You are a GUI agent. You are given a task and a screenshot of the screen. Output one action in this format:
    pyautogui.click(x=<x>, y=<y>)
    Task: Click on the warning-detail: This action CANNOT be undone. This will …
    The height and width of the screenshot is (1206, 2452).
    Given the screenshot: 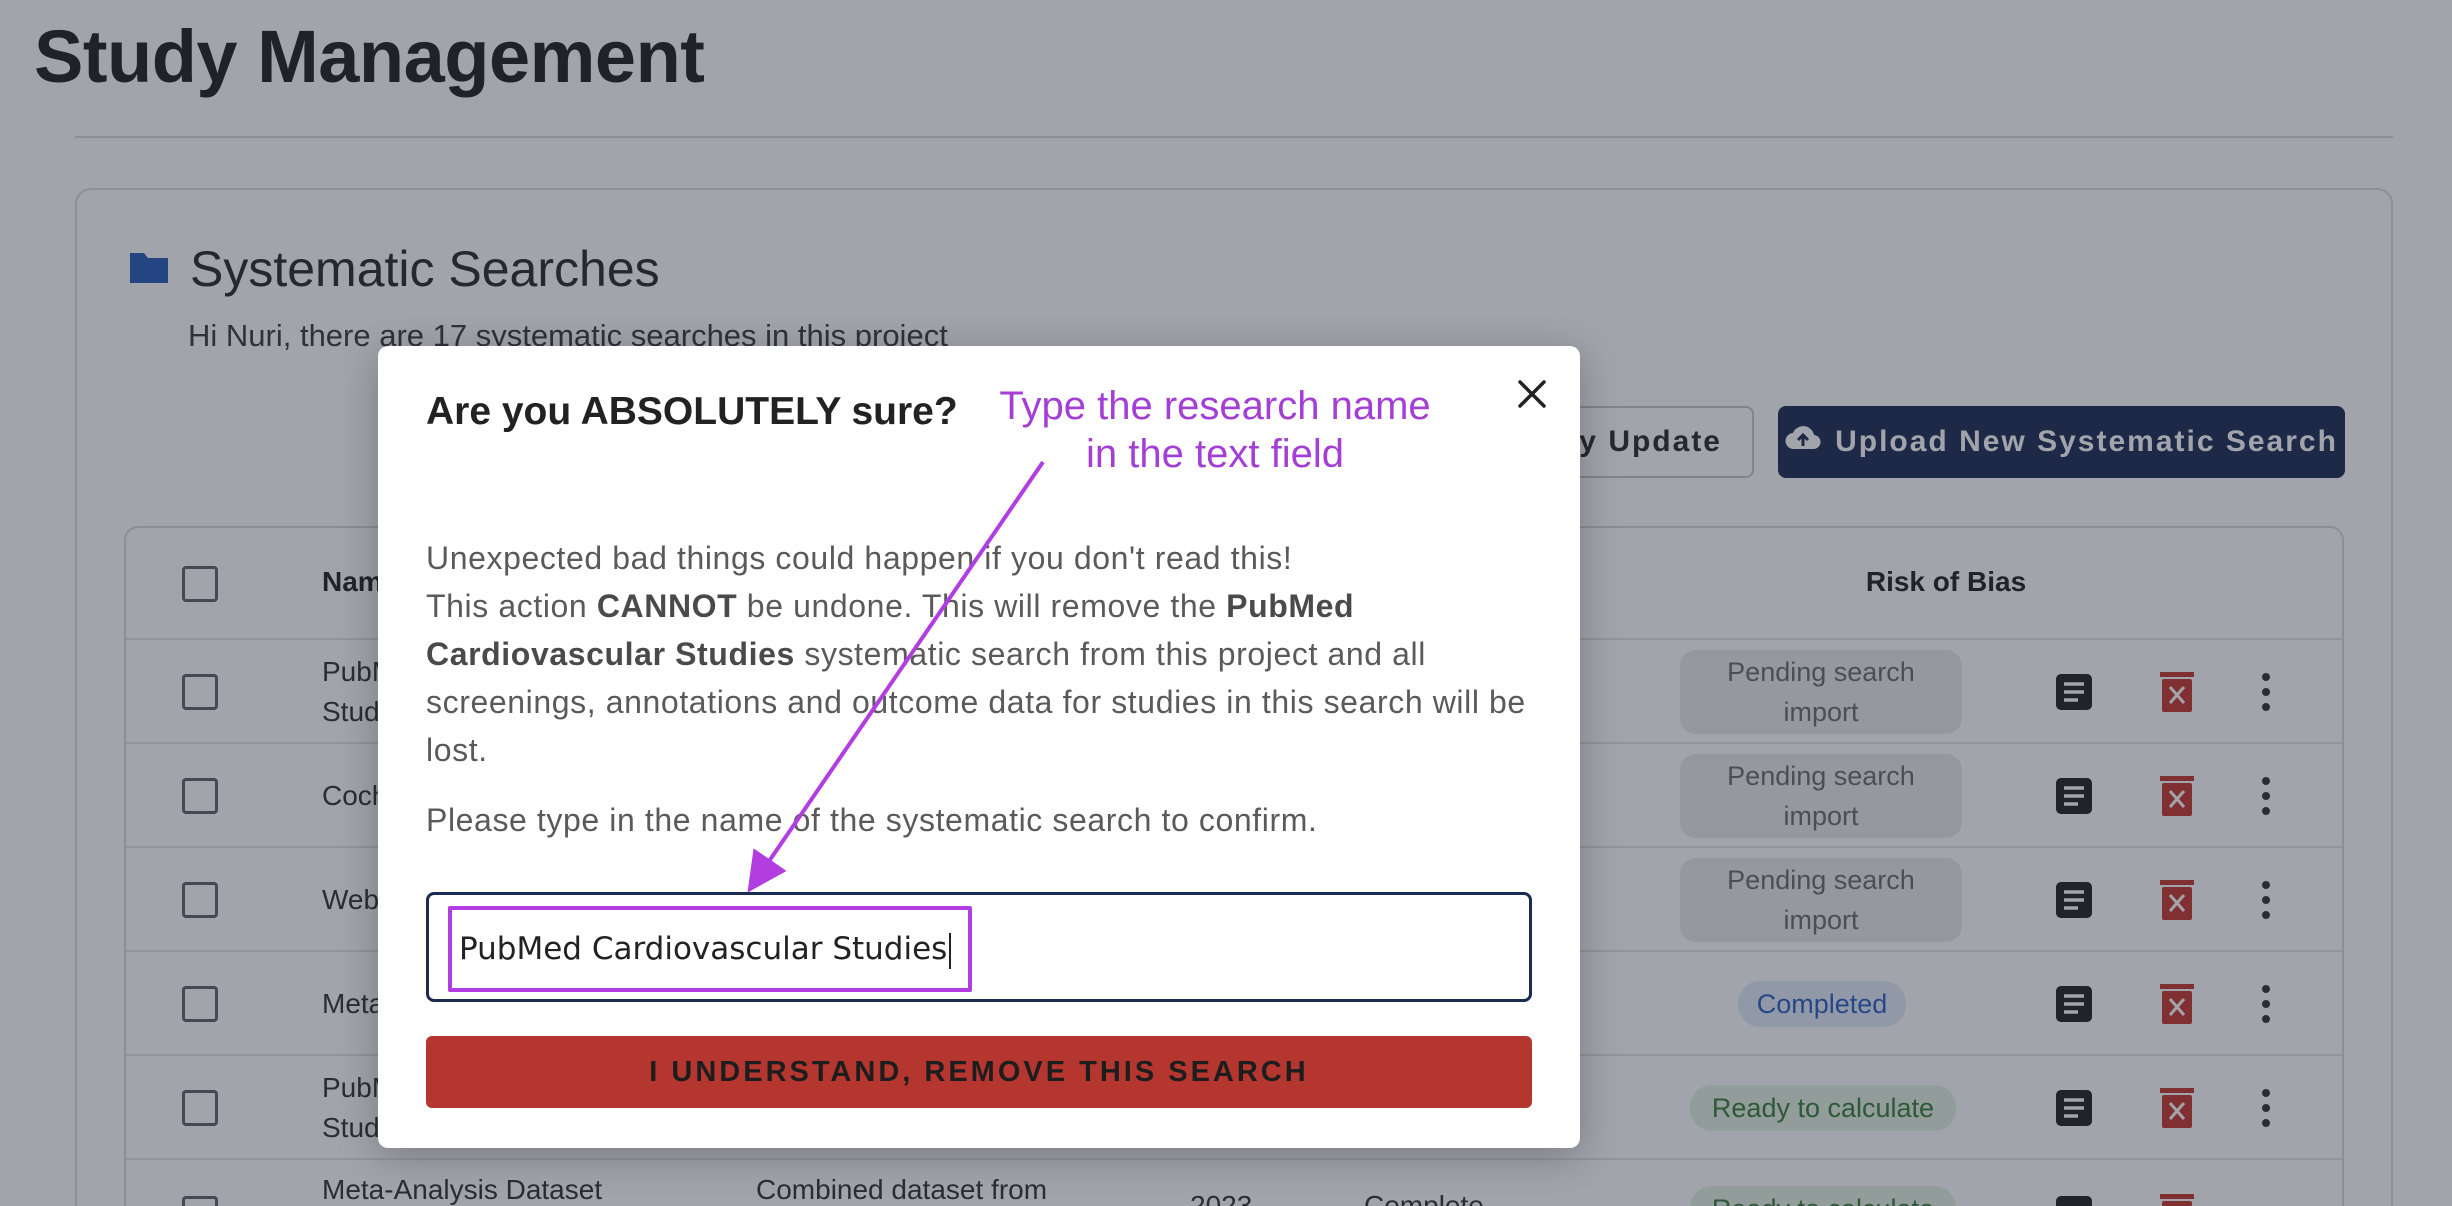 What is the action you would take?
    pyautogui.click(x=981, y=678)
    